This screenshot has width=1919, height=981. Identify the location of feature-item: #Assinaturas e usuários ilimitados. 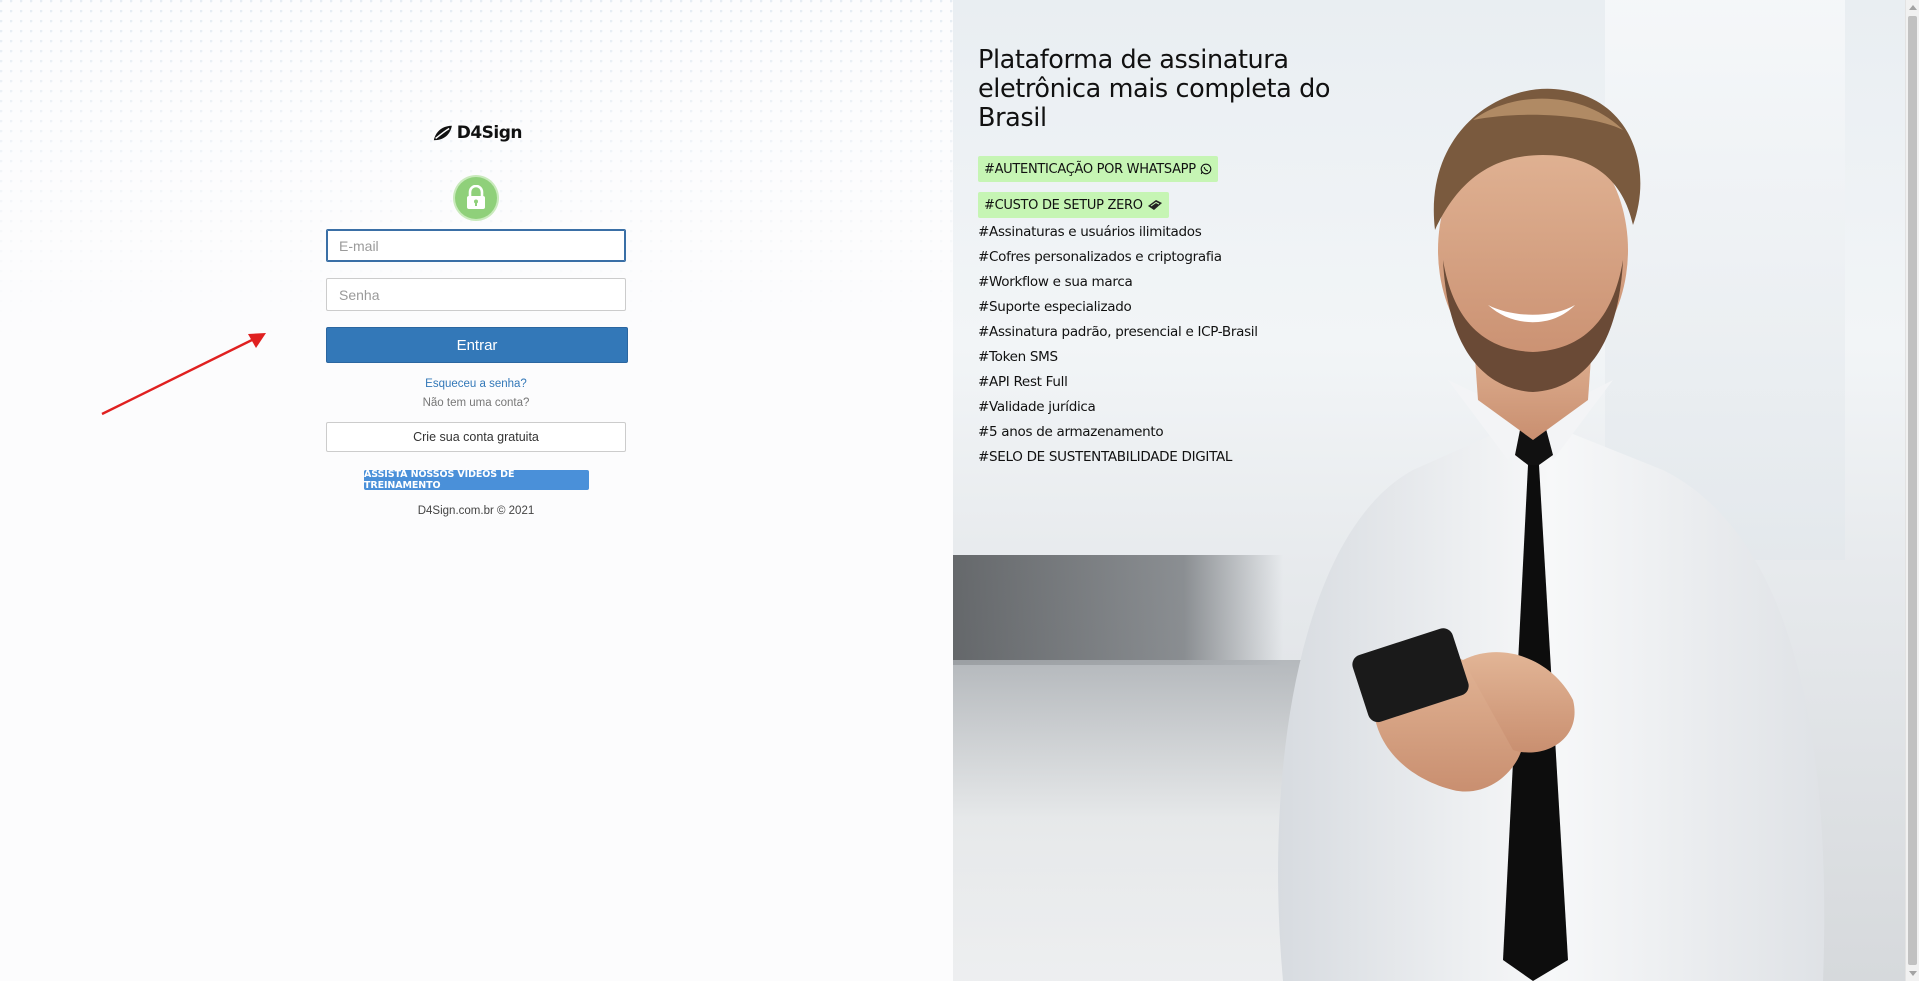
(1090, 232).